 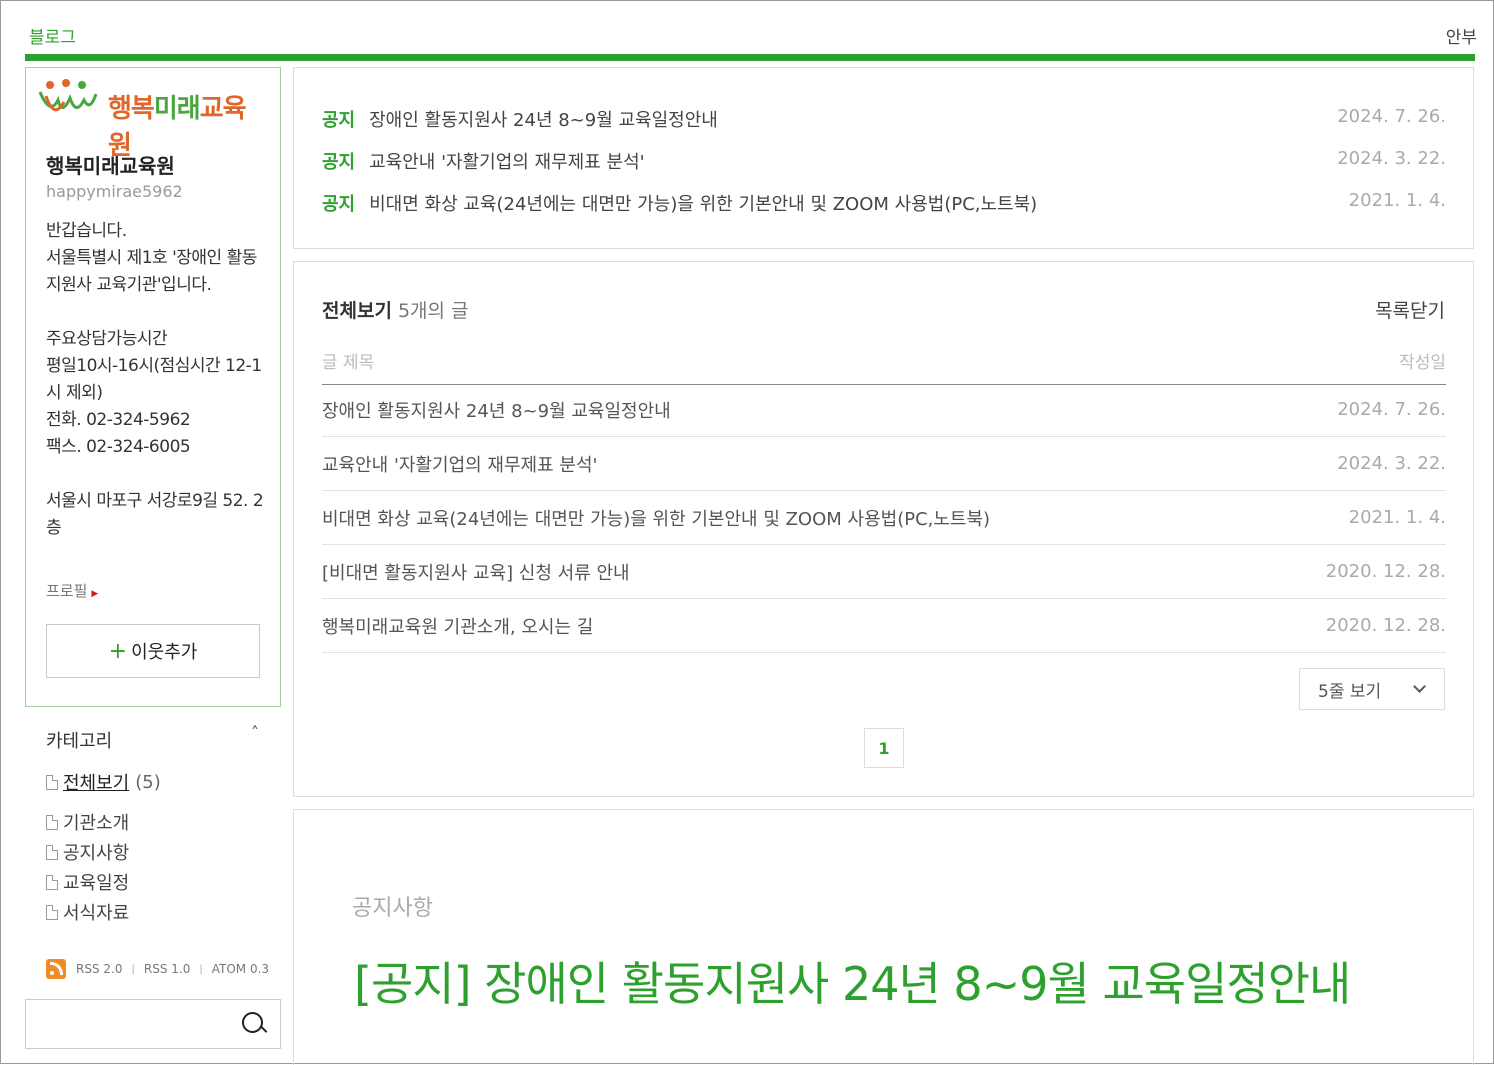 I want to click on list-item: 장애인 활동지원사 24년 8~9월 교육일정안내 2024. 7. 26., so click(x=884, y=410).